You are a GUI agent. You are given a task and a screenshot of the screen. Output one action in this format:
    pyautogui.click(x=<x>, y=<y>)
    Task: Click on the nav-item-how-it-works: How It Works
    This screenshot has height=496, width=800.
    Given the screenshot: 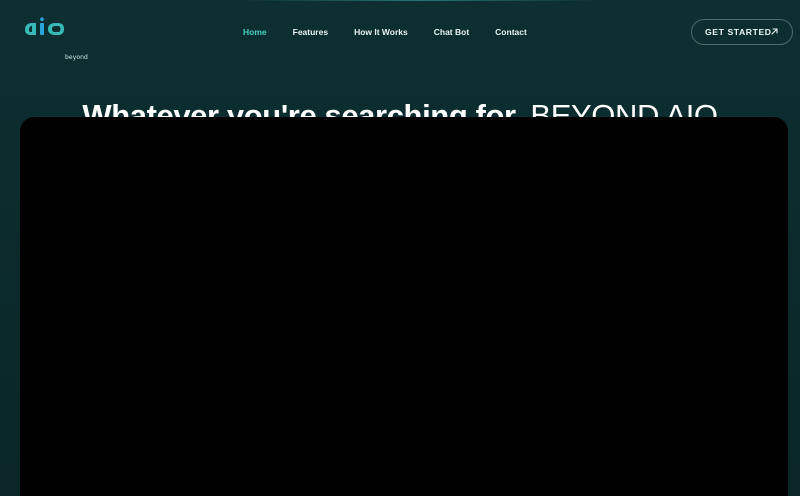 What is the action you would take?
    pyautogui.click(x=381, y=32)
    